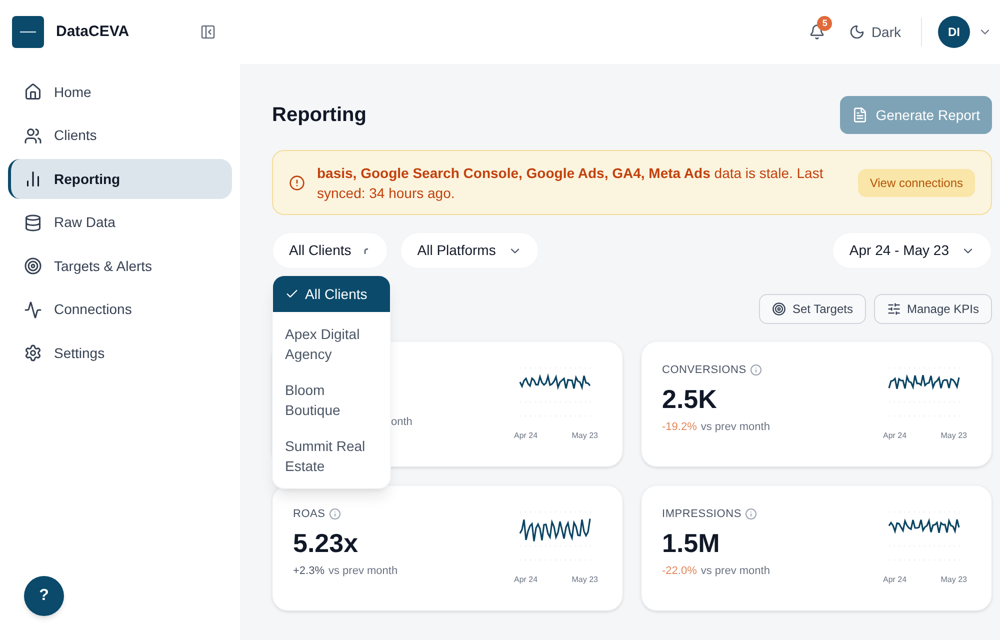 The width and height of the screenshot is (1000, 640). Describe the element at coordinates (120, 222) in the screenshot. I see `sidebar-item: Raw Data` at that location.